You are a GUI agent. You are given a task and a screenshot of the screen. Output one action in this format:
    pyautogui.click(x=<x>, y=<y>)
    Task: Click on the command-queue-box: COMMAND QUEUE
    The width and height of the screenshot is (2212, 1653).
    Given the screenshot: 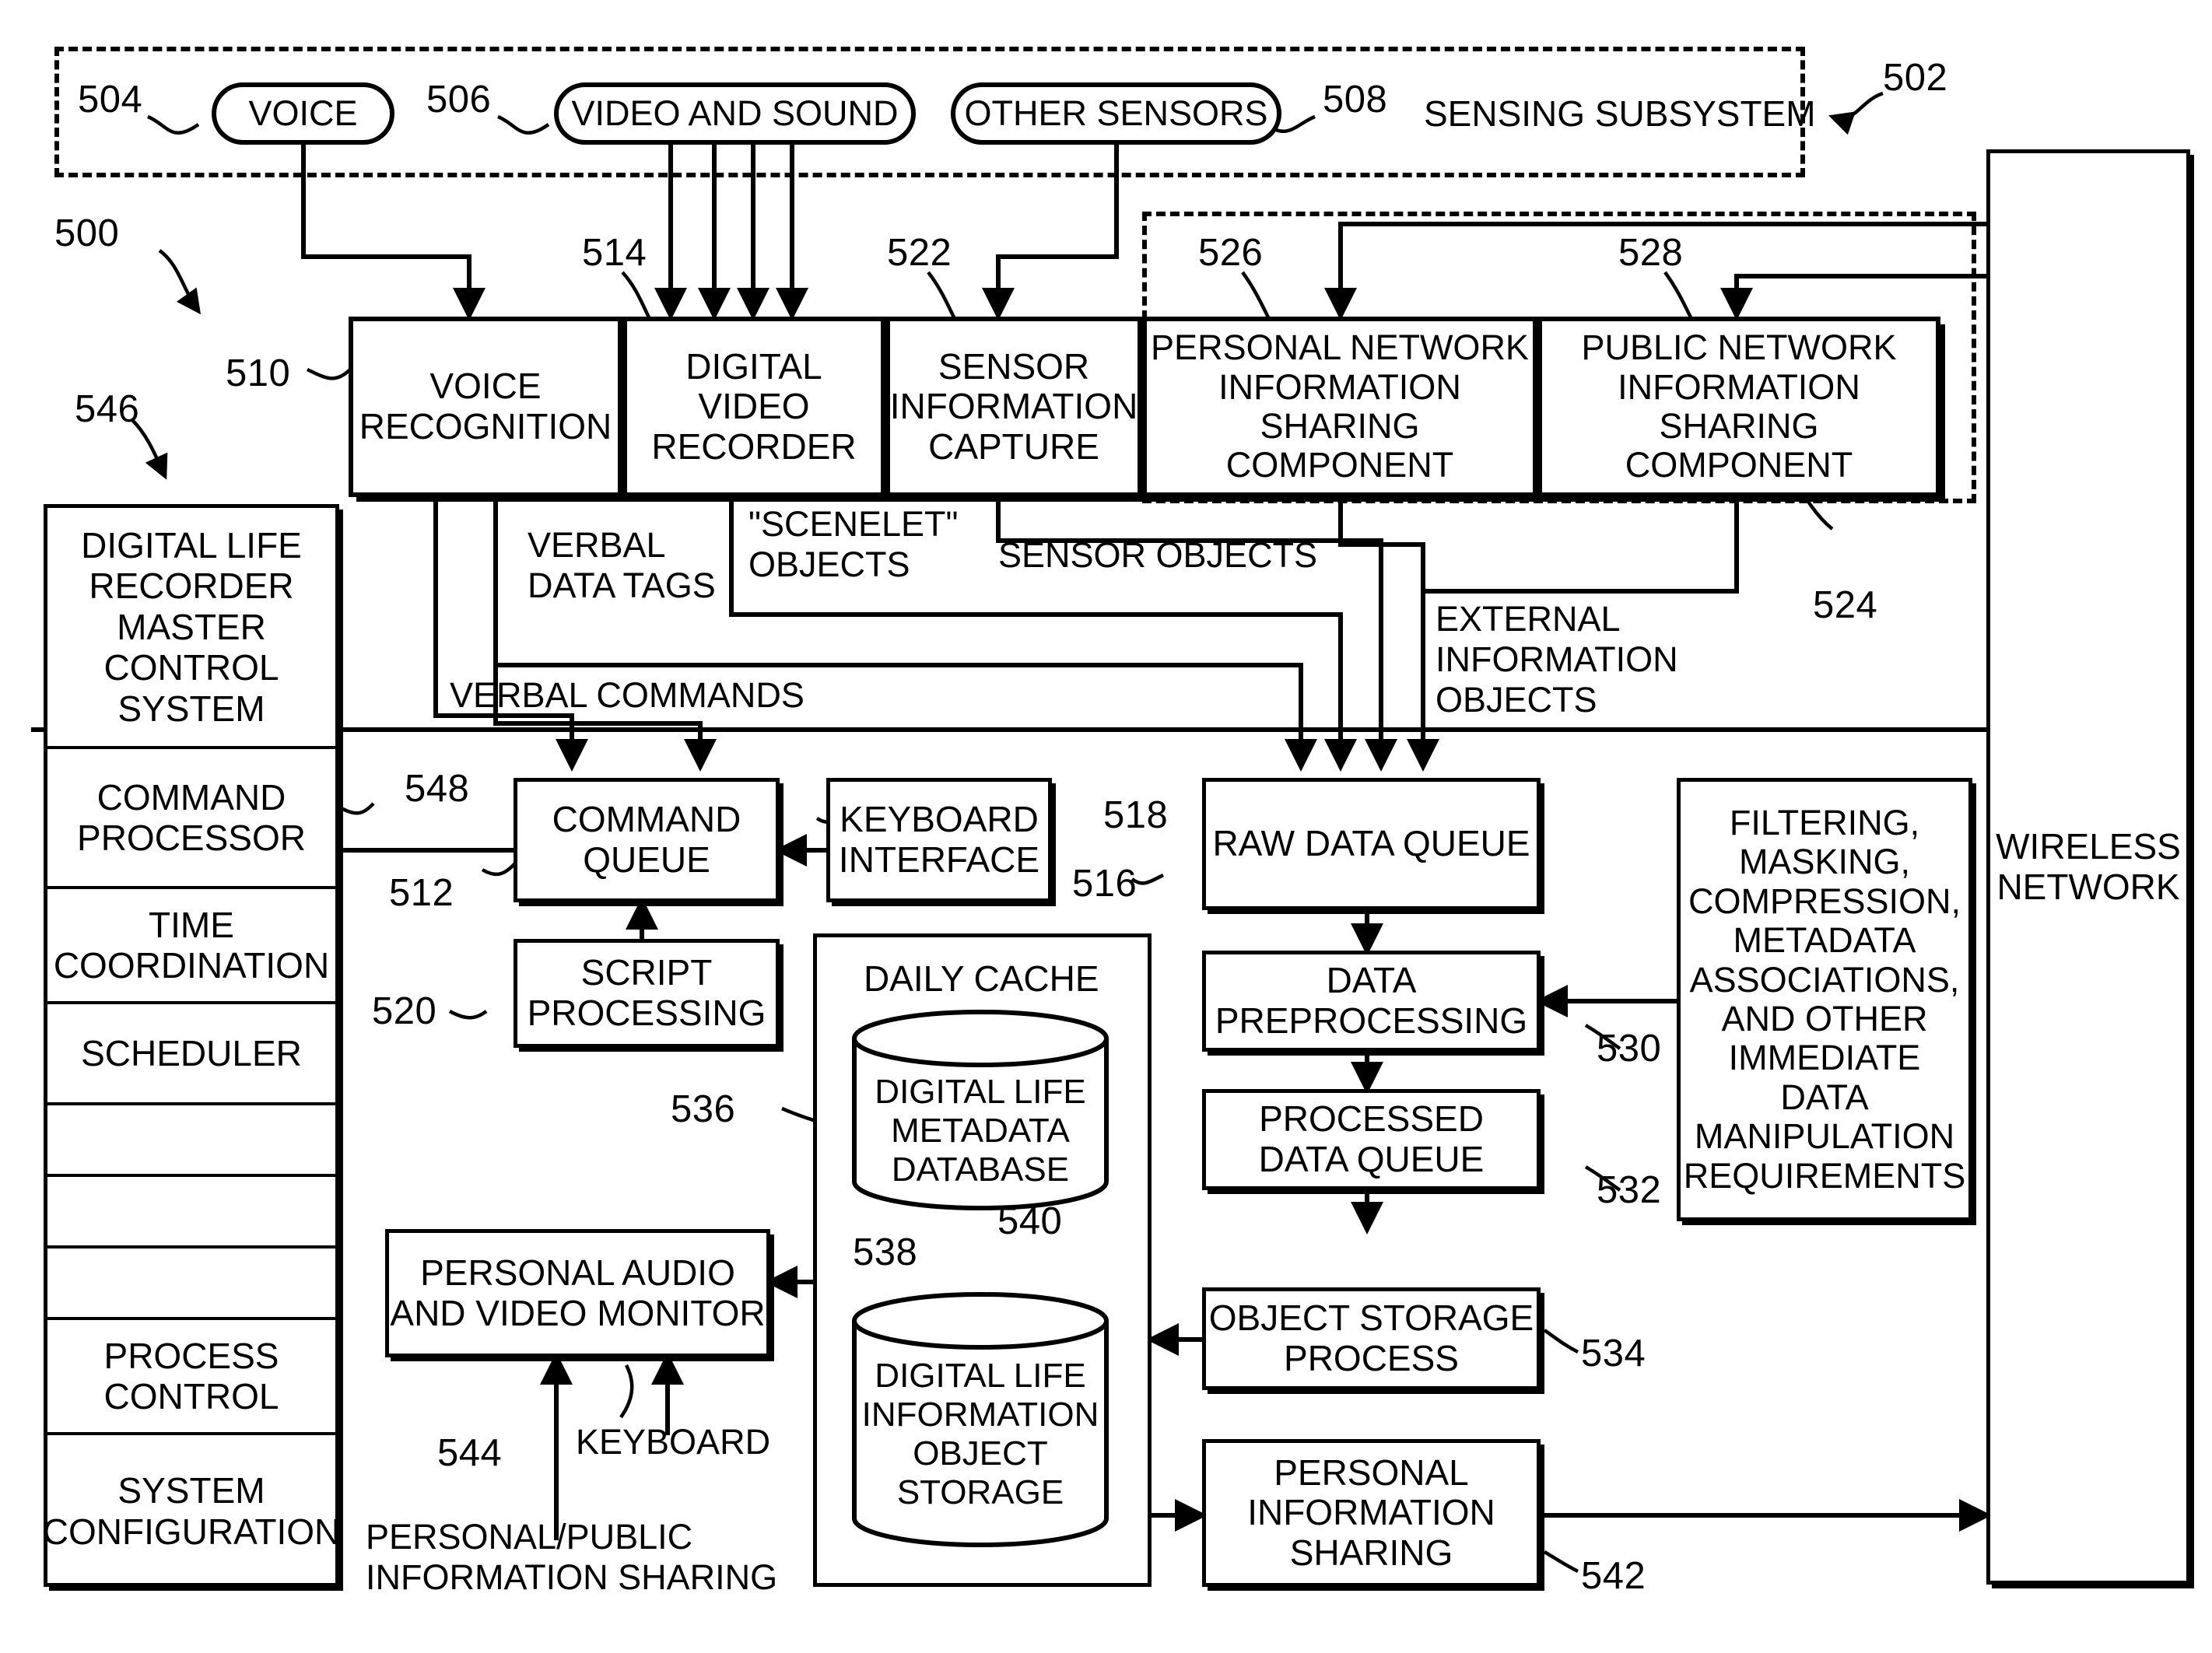 What is the action you would take?
    pyautogui.click(x=647, y=840)
    